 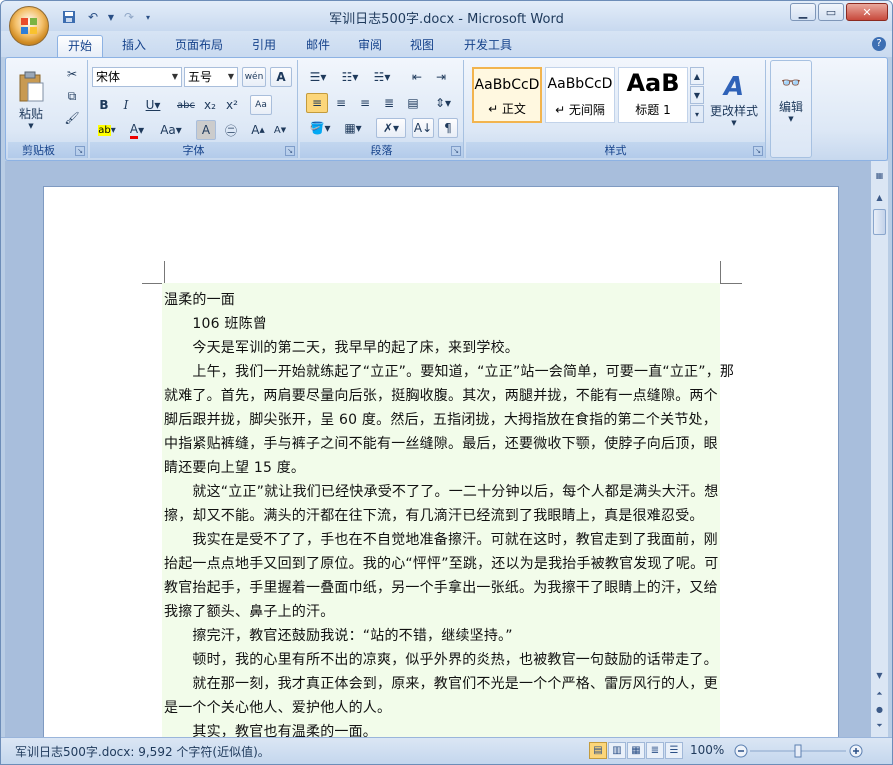 I want to click on tab-view: 视图, so click(x=422, y=46).